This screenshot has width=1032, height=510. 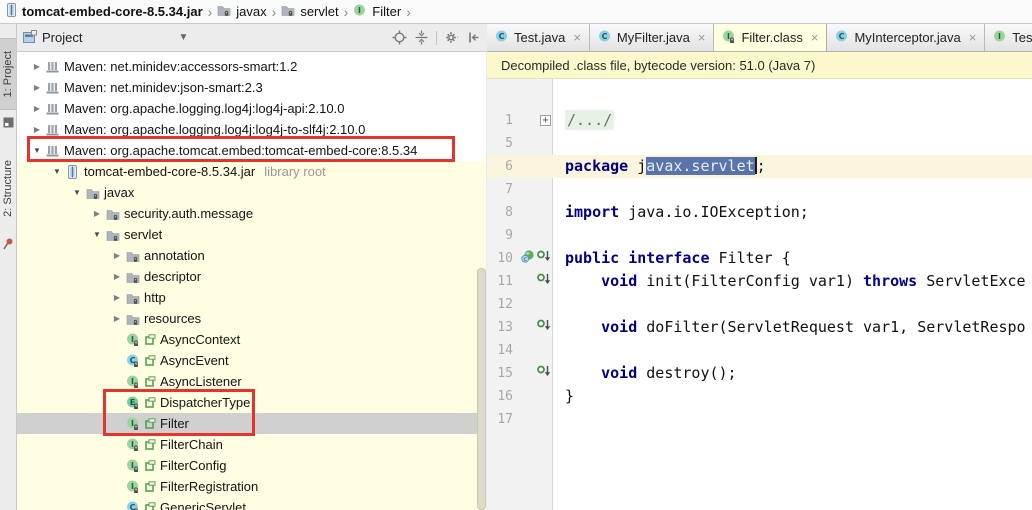 What do you see at coordinates (473, 37) in the screenshot?
I see `hide-panel-icon` at bounding box center [473, 37].